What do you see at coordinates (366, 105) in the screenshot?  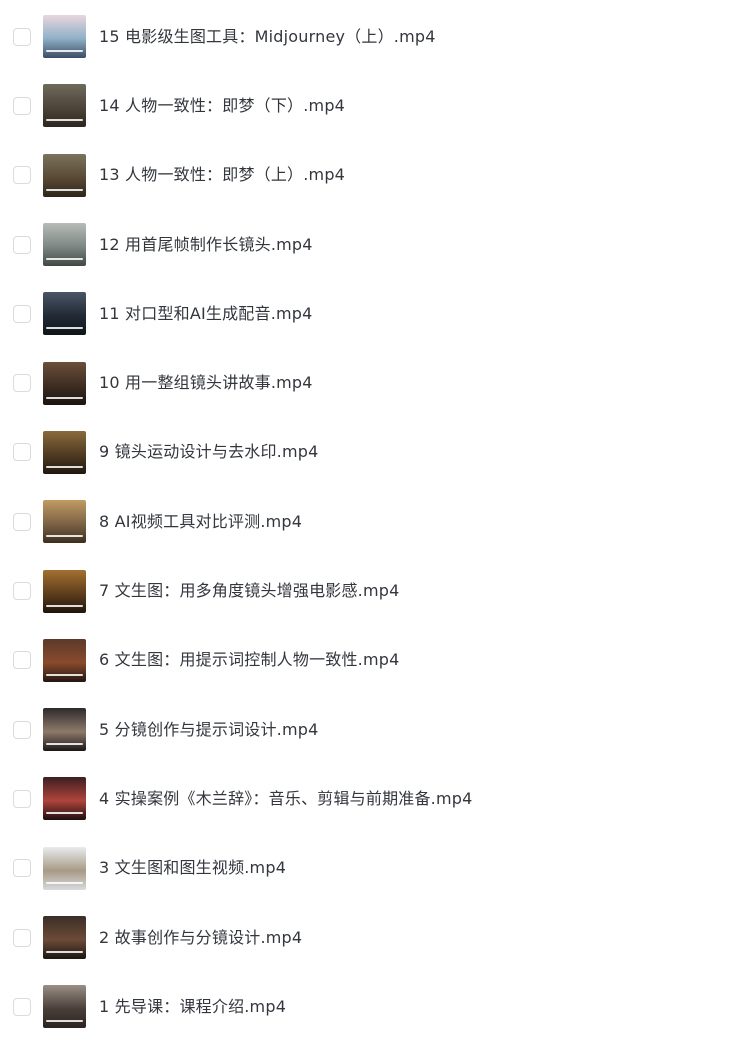 I see `file-row: 14 人物一致性：即梦（下）.mp4` at bounding box center [366, 105].